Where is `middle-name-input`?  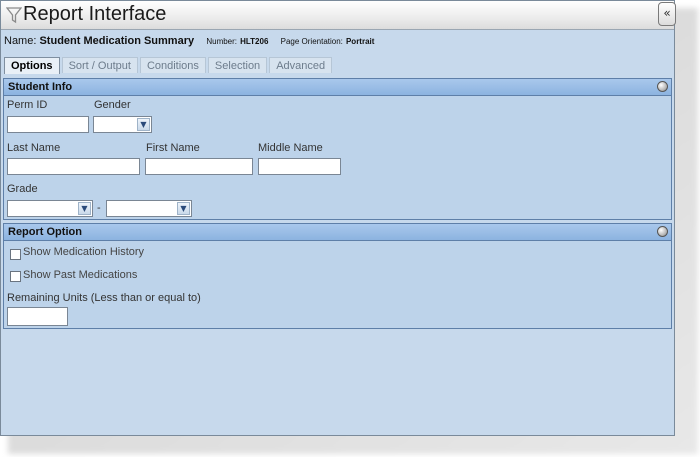 middle-name-input is located at coordinates (299, 166).